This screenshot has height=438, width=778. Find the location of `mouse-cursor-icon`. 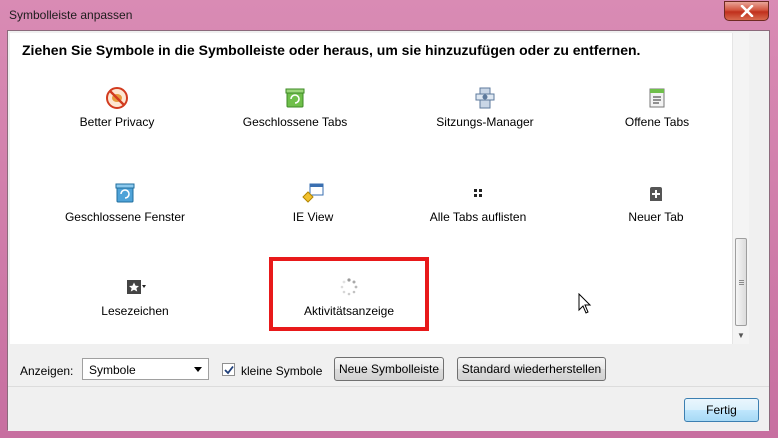

mouse-cursor-icon is located at coordinates (585, 303).